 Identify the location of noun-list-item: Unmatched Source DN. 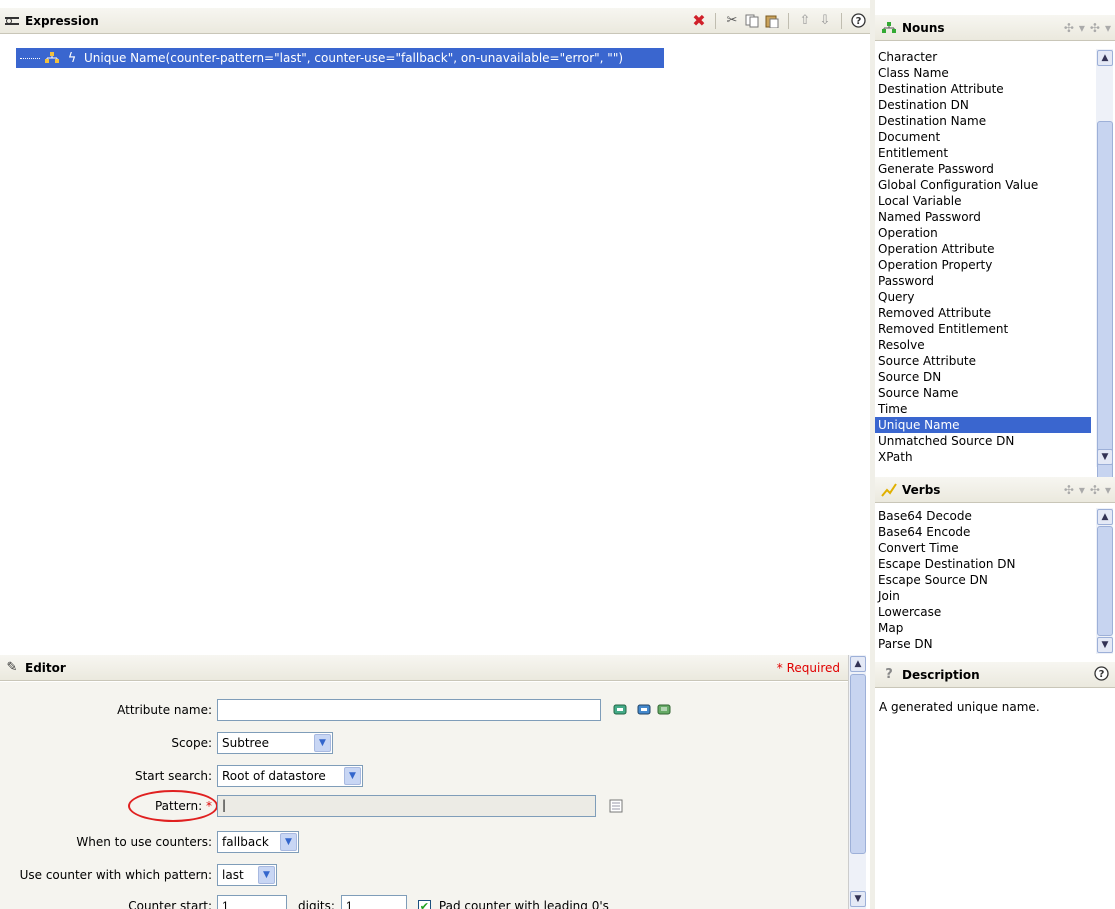
(983, 441).